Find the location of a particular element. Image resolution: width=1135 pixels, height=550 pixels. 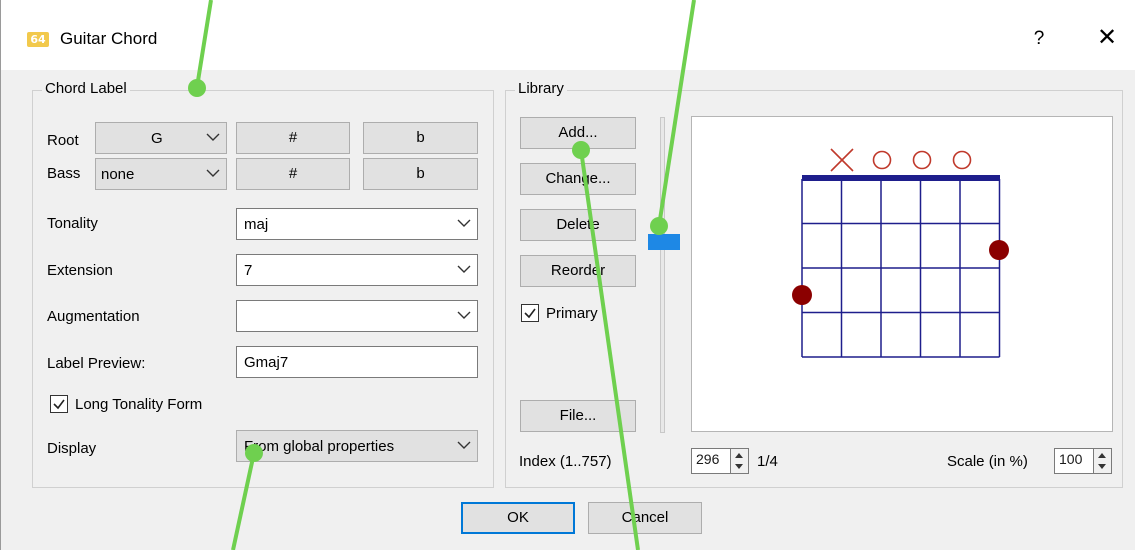

root-sharp-button: # is located at coordinates (293, 138).